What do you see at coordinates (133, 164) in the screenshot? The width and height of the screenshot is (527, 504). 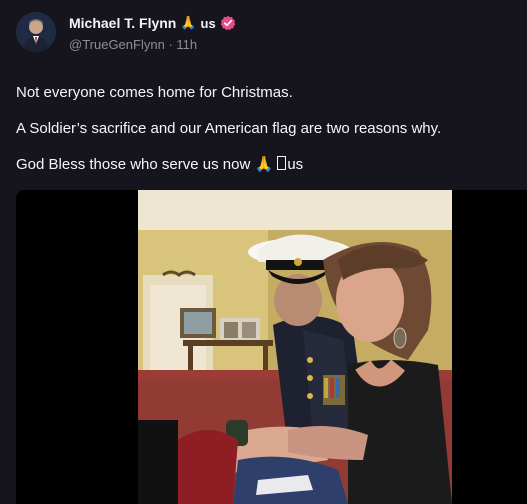 I see `post-text-segment: God Bless those who serve us now` at bounding box center [133, 164].